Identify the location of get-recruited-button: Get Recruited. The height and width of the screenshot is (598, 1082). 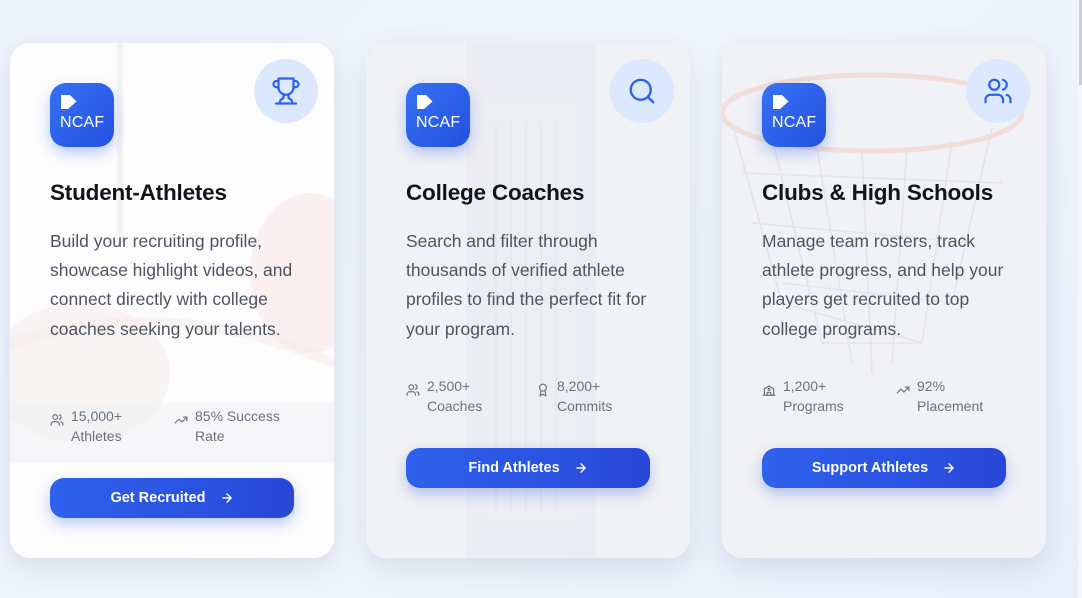
(172, 498).